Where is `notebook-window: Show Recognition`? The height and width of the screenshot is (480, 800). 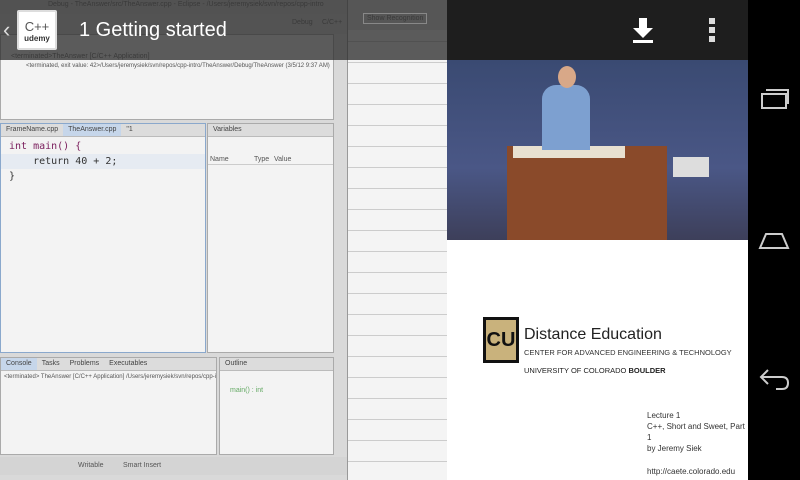 notebook-window: Show Recognition is located at coordinates (397, 240).